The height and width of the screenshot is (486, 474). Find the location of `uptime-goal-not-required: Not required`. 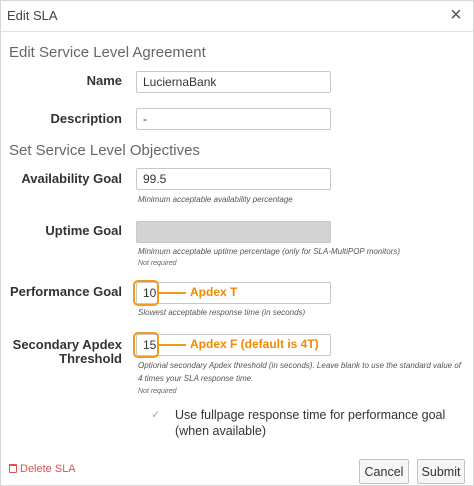

uptime-goal-not-required: Not required is located at coordinates (157, 263).